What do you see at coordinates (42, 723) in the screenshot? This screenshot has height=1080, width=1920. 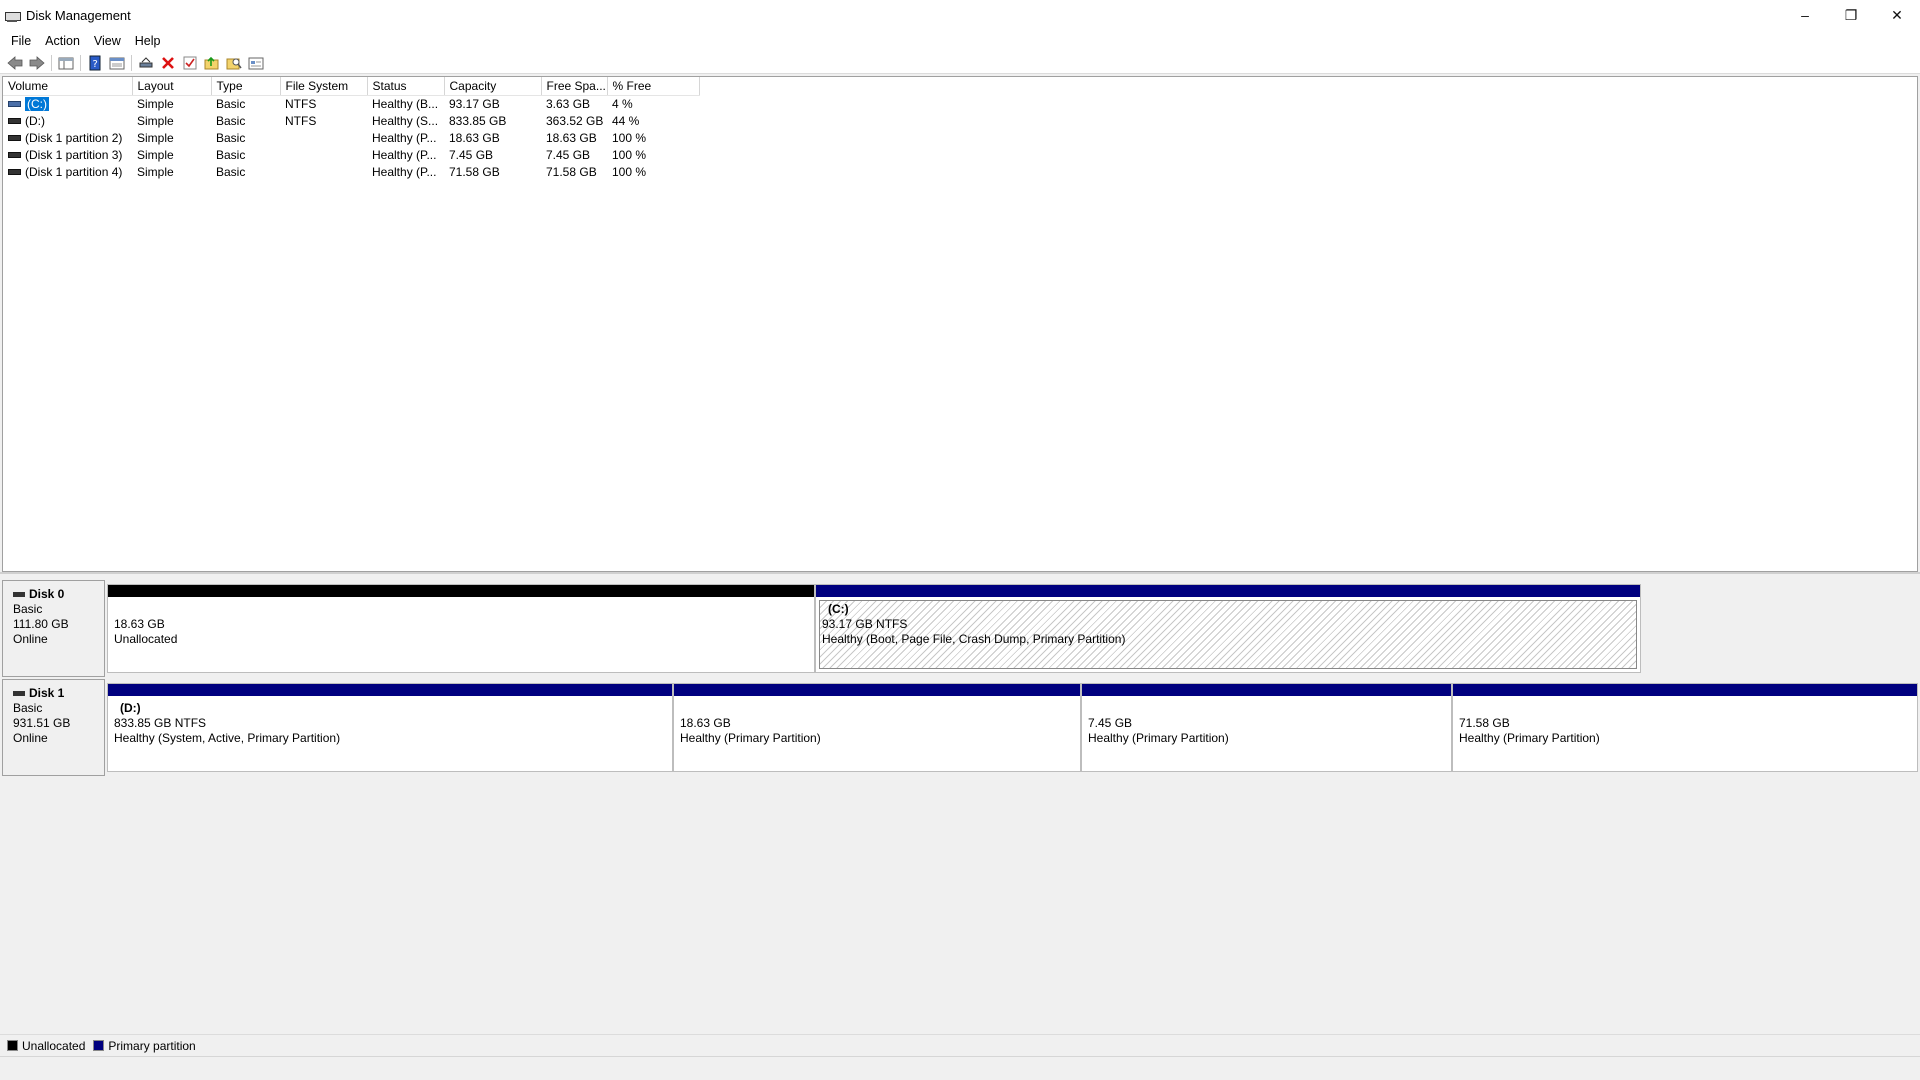 I see `disk-size: 931.51 GB` at bounding box center [42, 723].